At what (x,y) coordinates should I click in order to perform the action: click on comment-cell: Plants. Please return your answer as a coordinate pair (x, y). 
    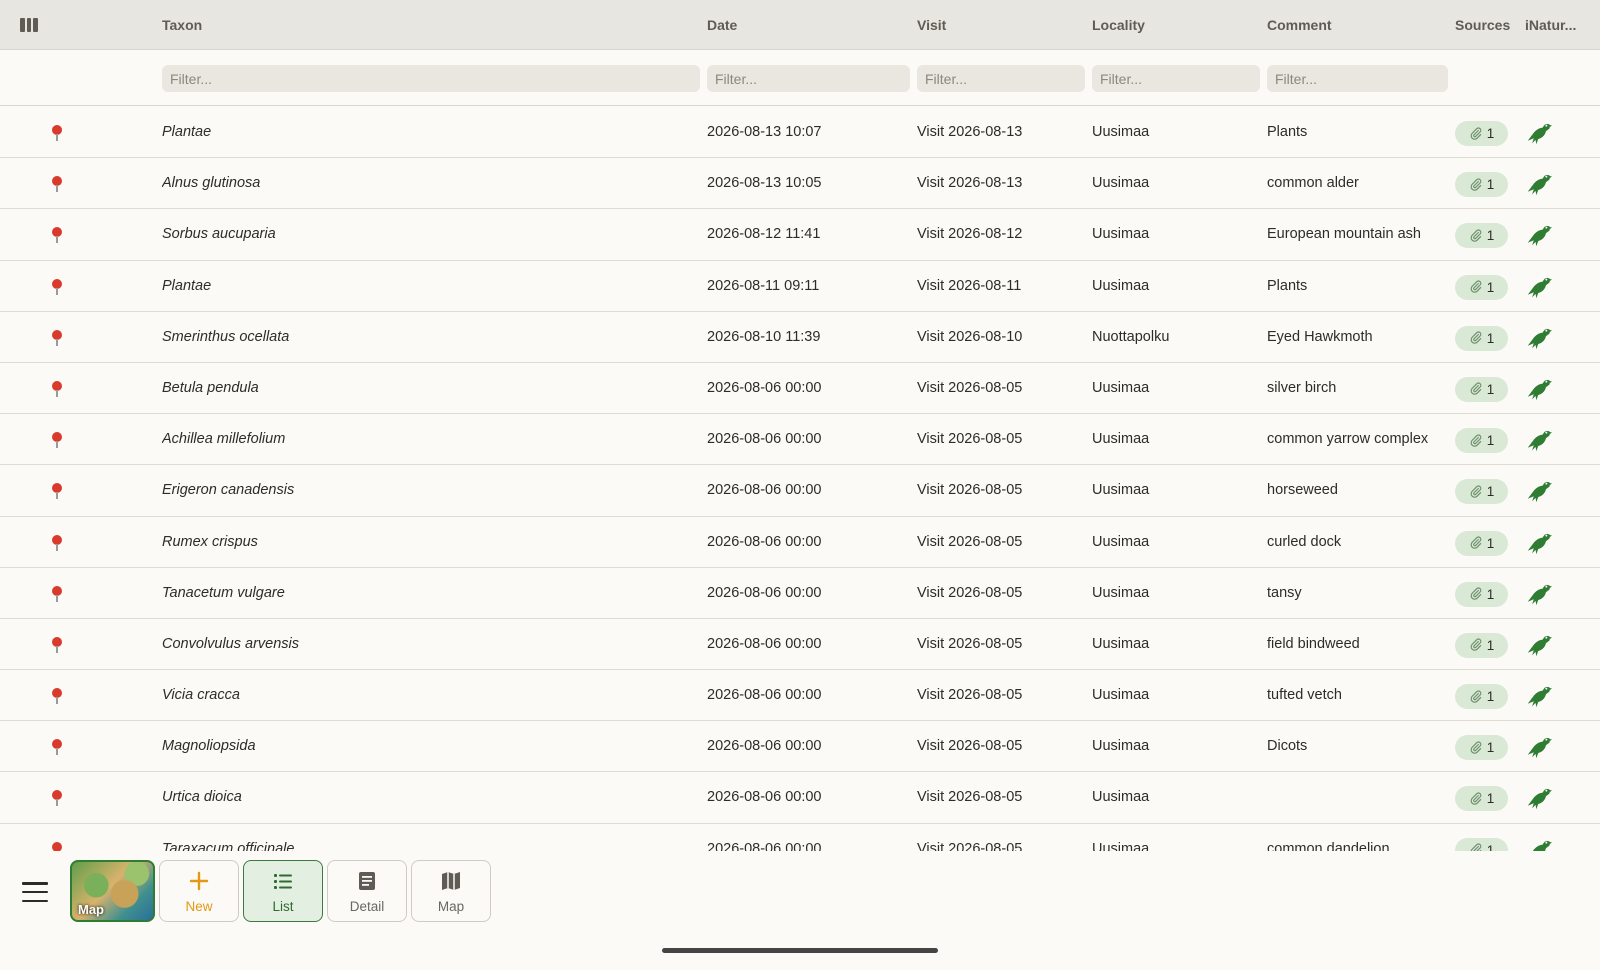
    Looking at the image, I should click on (1287, 285).